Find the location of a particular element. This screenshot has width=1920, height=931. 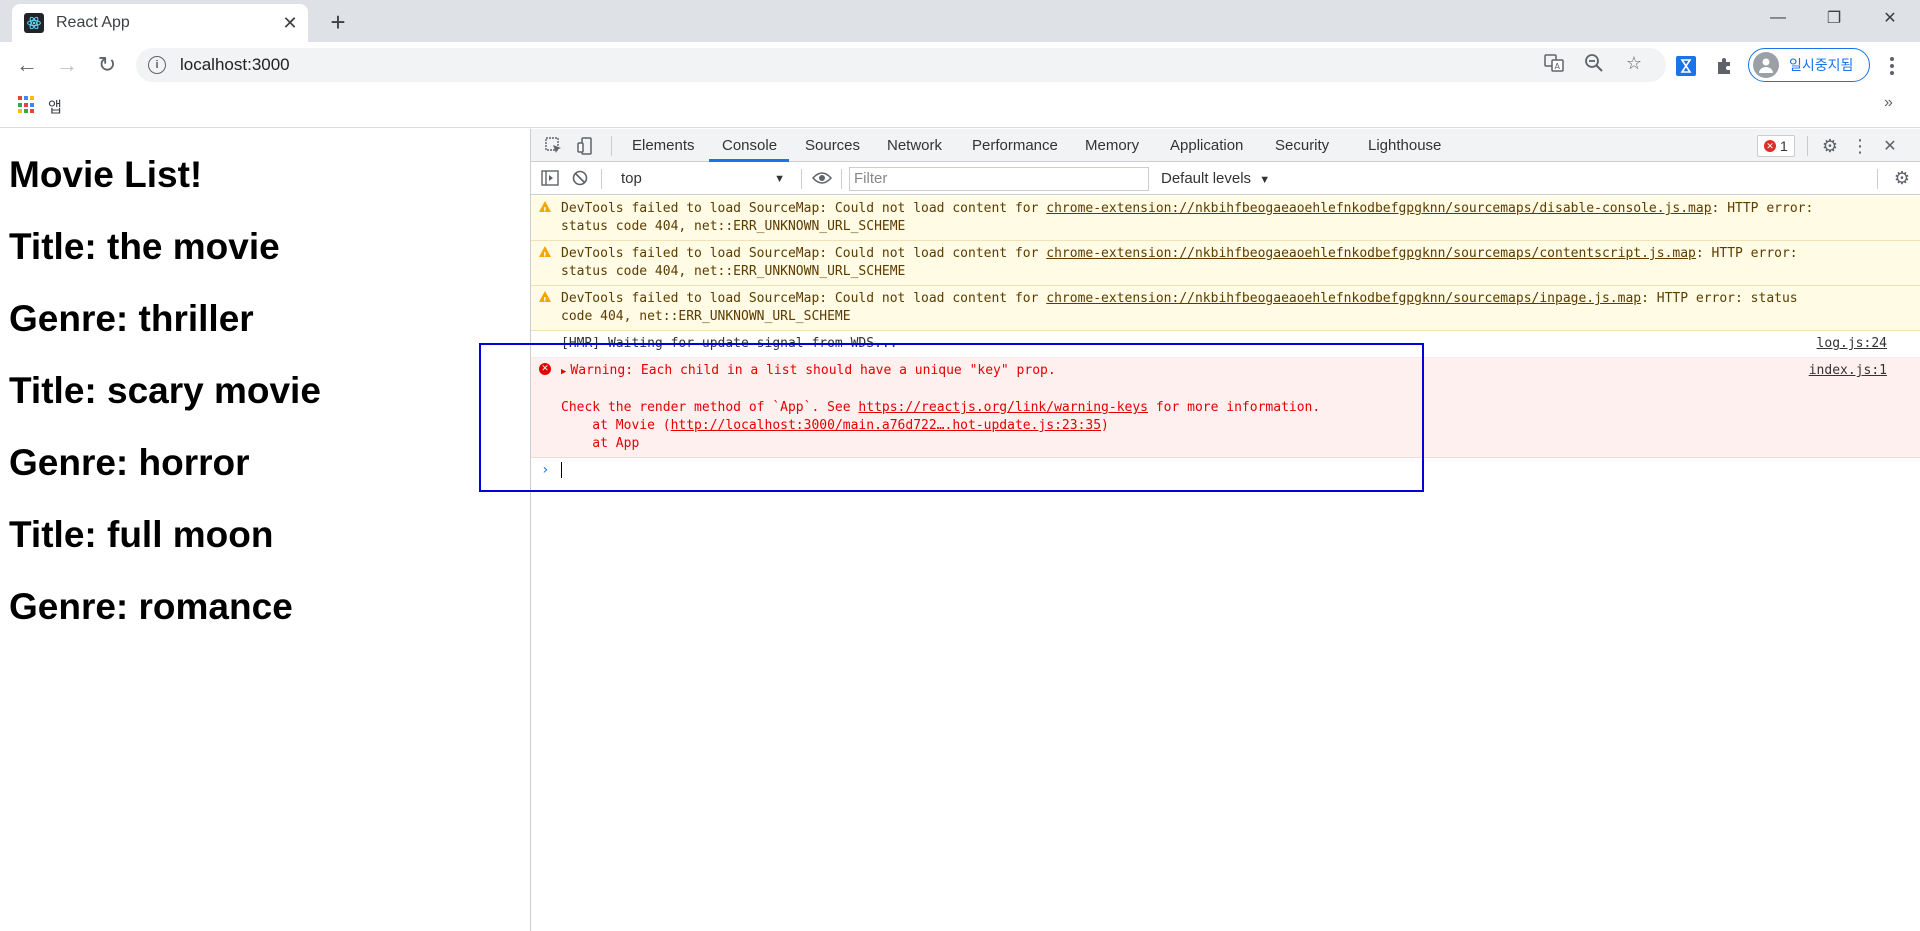

levels-label: Default levels is located at coordinates (1206, 178).